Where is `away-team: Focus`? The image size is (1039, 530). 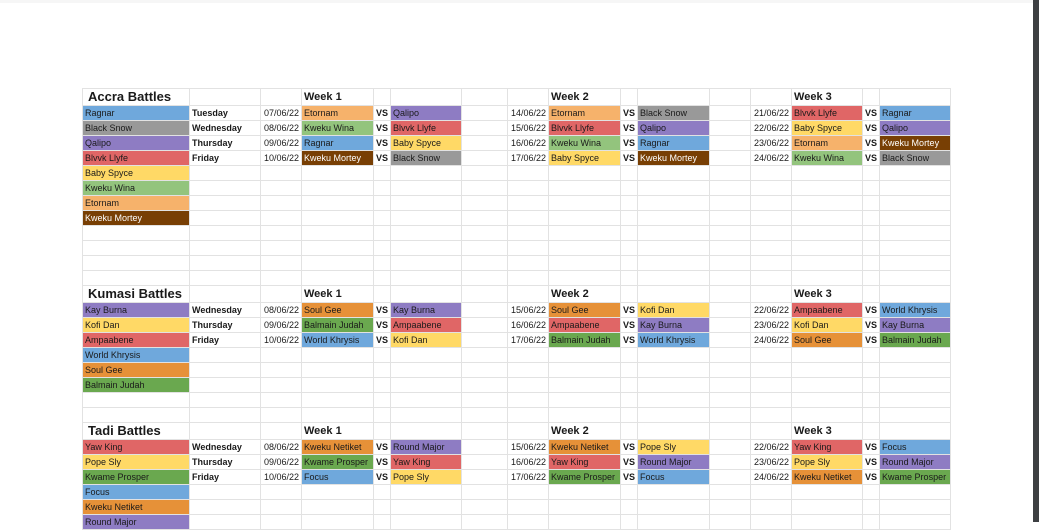 away-team: Focus is located at coordinates (674, 477).